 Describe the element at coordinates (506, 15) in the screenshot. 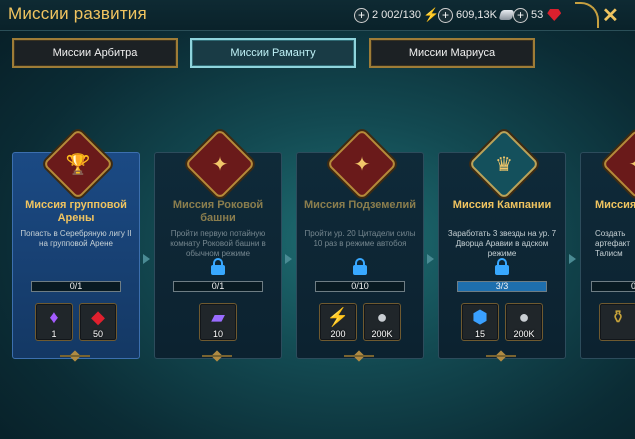

I see `silver-icon` at that location.